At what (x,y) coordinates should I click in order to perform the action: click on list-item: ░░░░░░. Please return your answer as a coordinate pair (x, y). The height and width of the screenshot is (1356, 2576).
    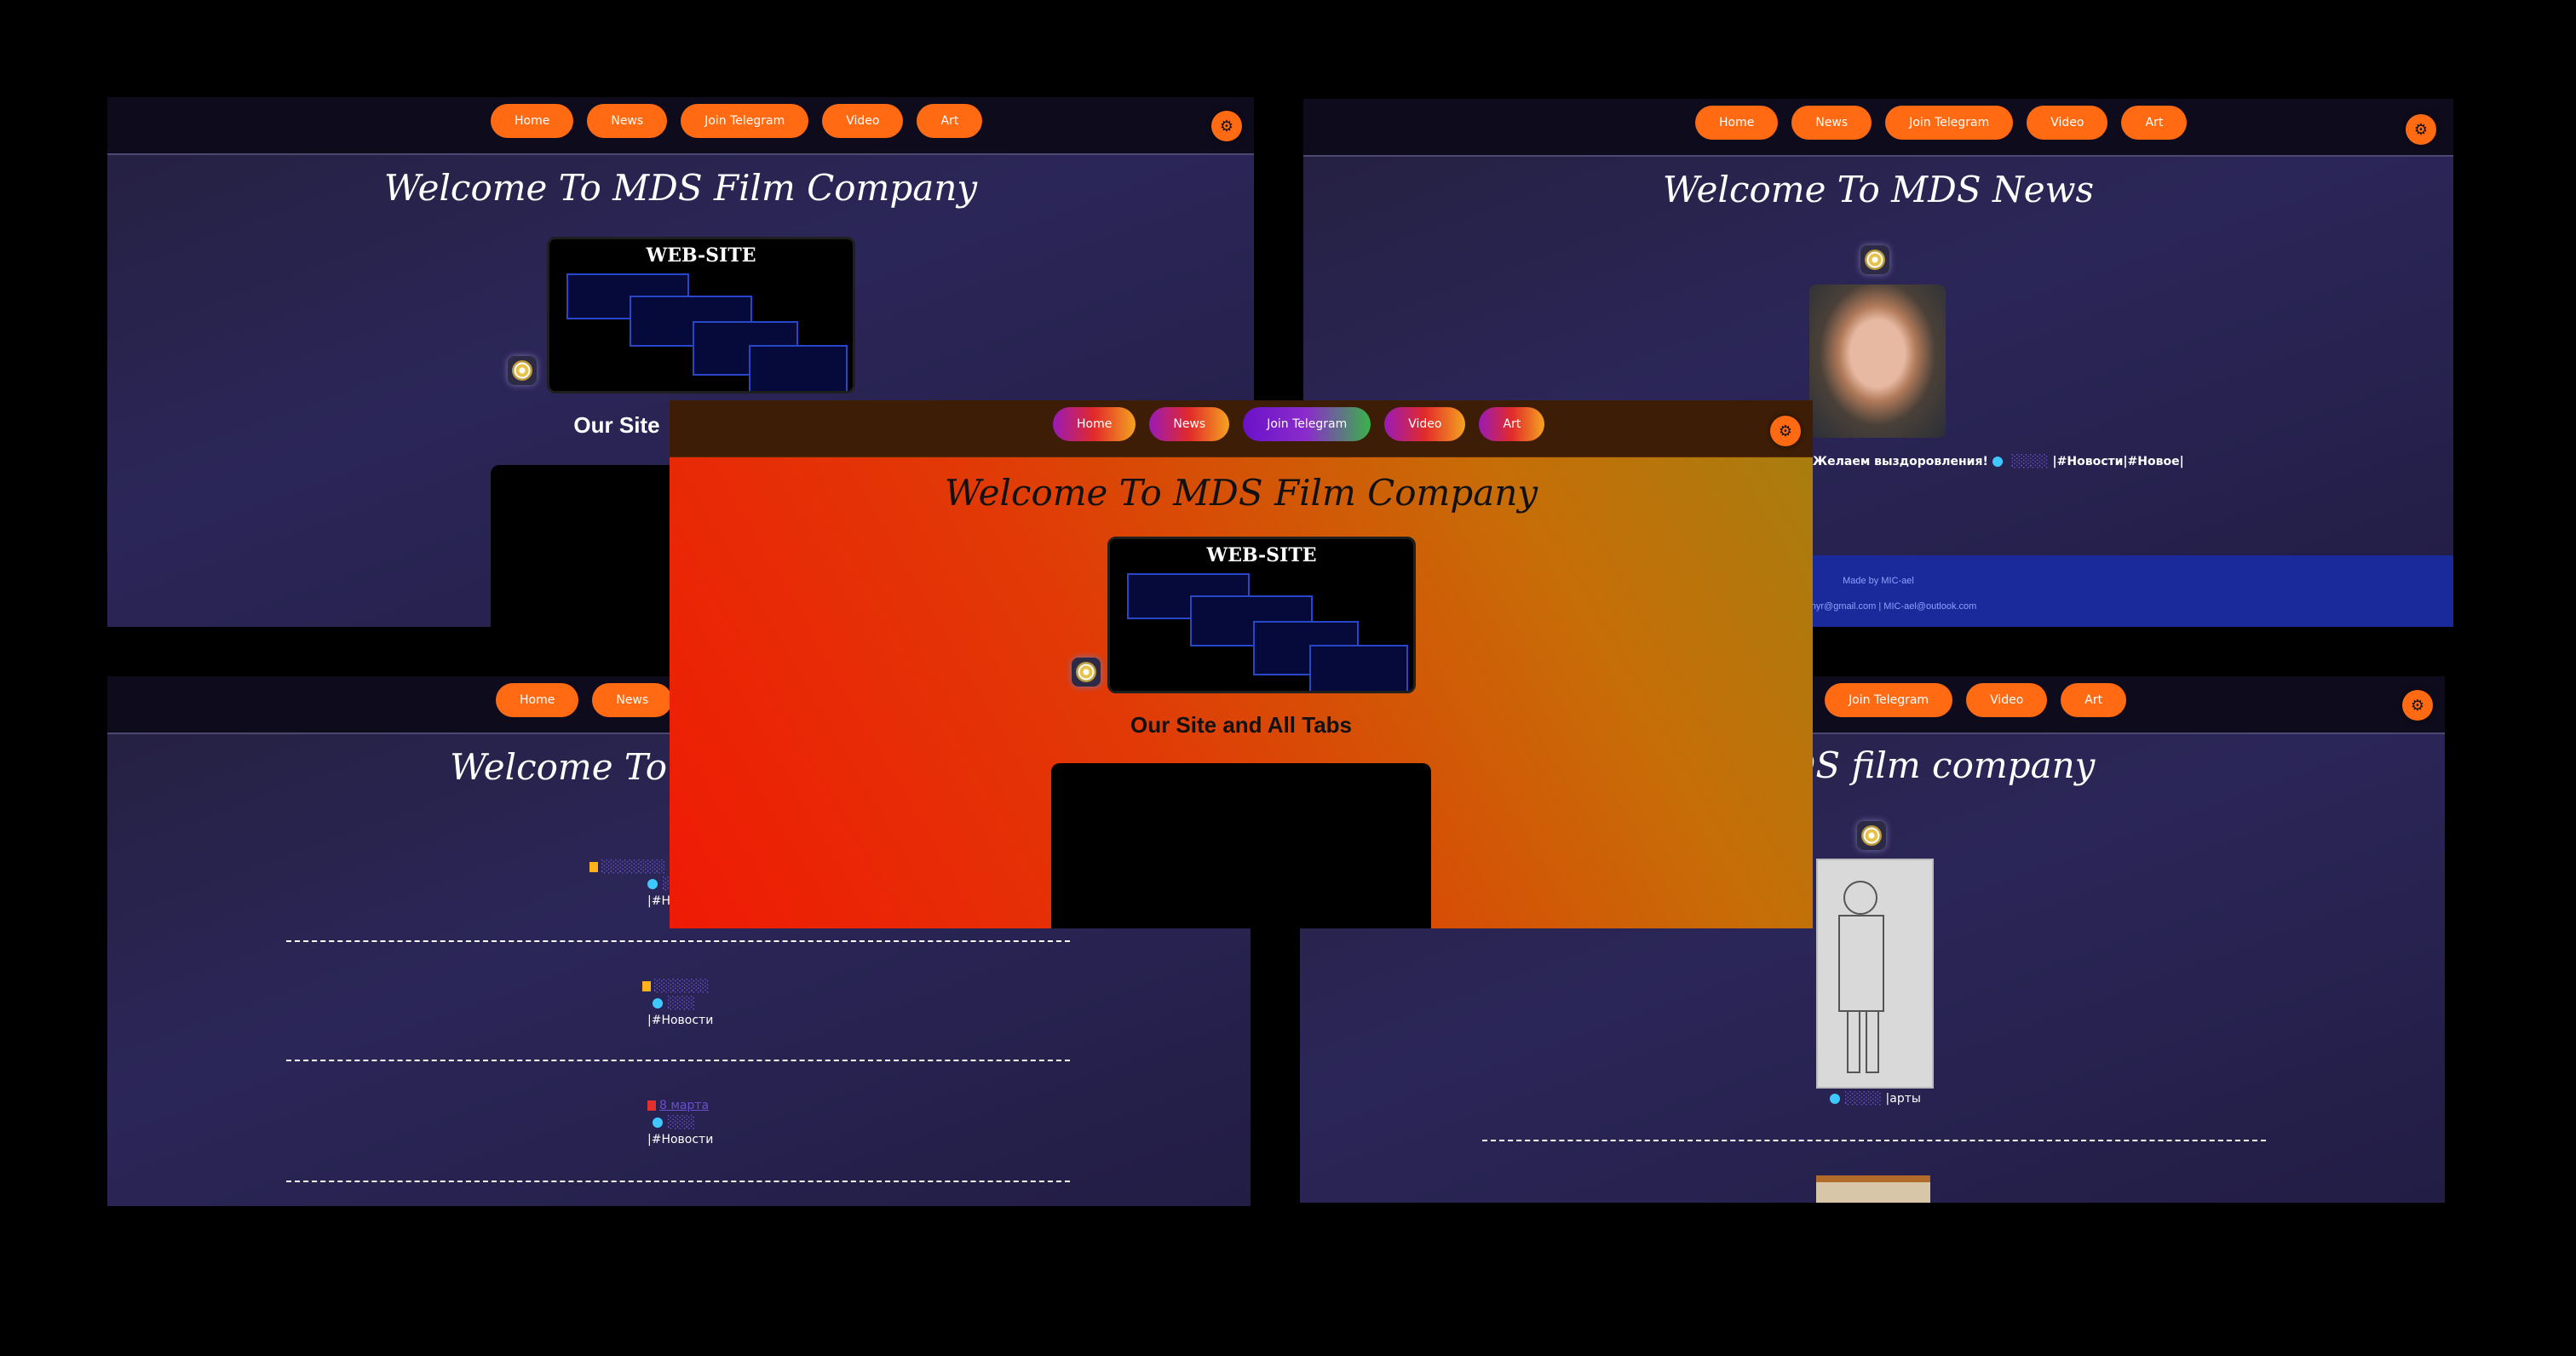
    Looking at the image, I should click on (676, 986).